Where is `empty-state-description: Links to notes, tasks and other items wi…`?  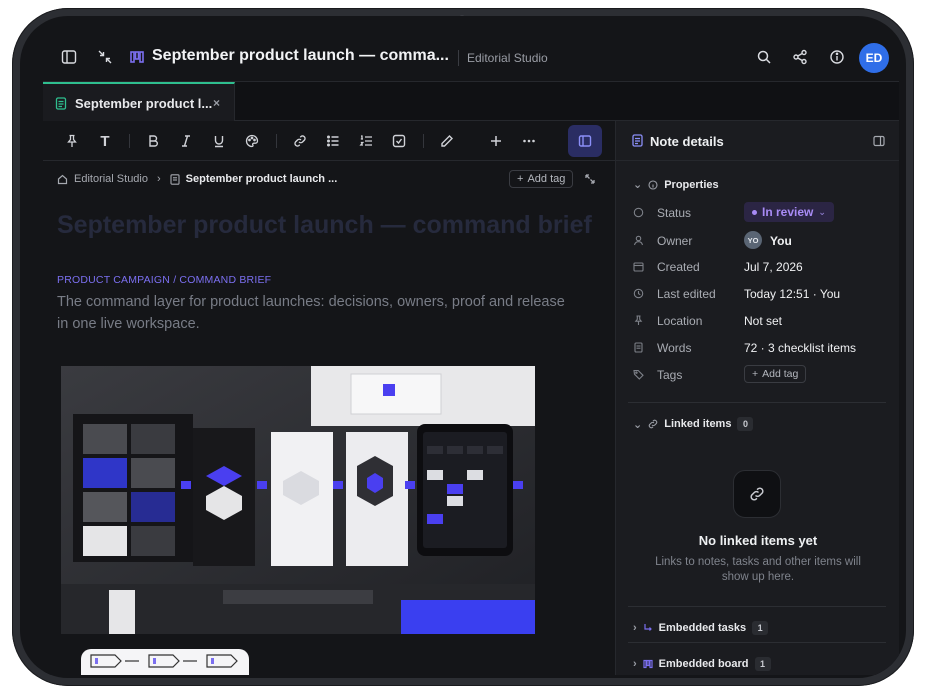
empty-state-description: Links to notes, tasks and other items wi… is located at coordinates (758, 569).